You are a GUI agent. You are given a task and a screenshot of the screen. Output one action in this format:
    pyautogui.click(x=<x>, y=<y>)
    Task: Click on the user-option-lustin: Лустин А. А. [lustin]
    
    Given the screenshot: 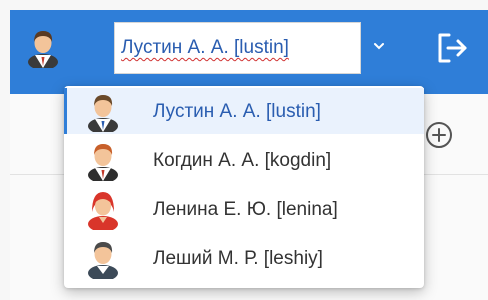 What is the action you would take?
    pyautogui.click(x=244, y=111)
    